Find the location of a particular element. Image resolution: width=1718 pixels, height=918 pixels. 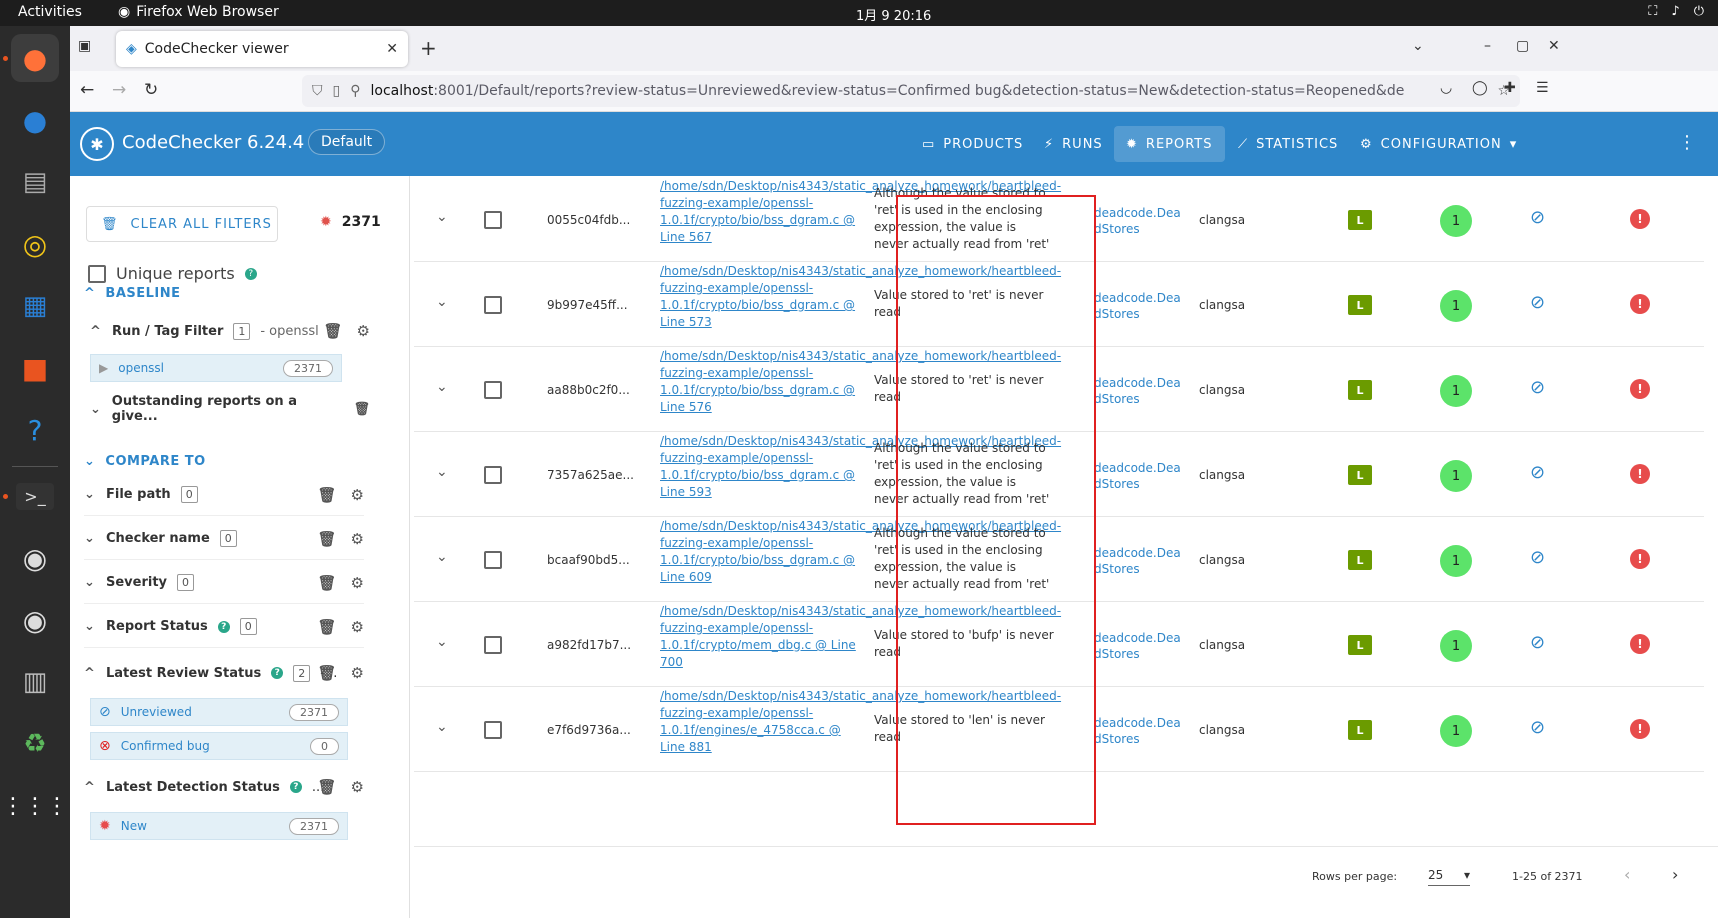

prev-page-icon: ‹ is located at coordinates (1627, 874).